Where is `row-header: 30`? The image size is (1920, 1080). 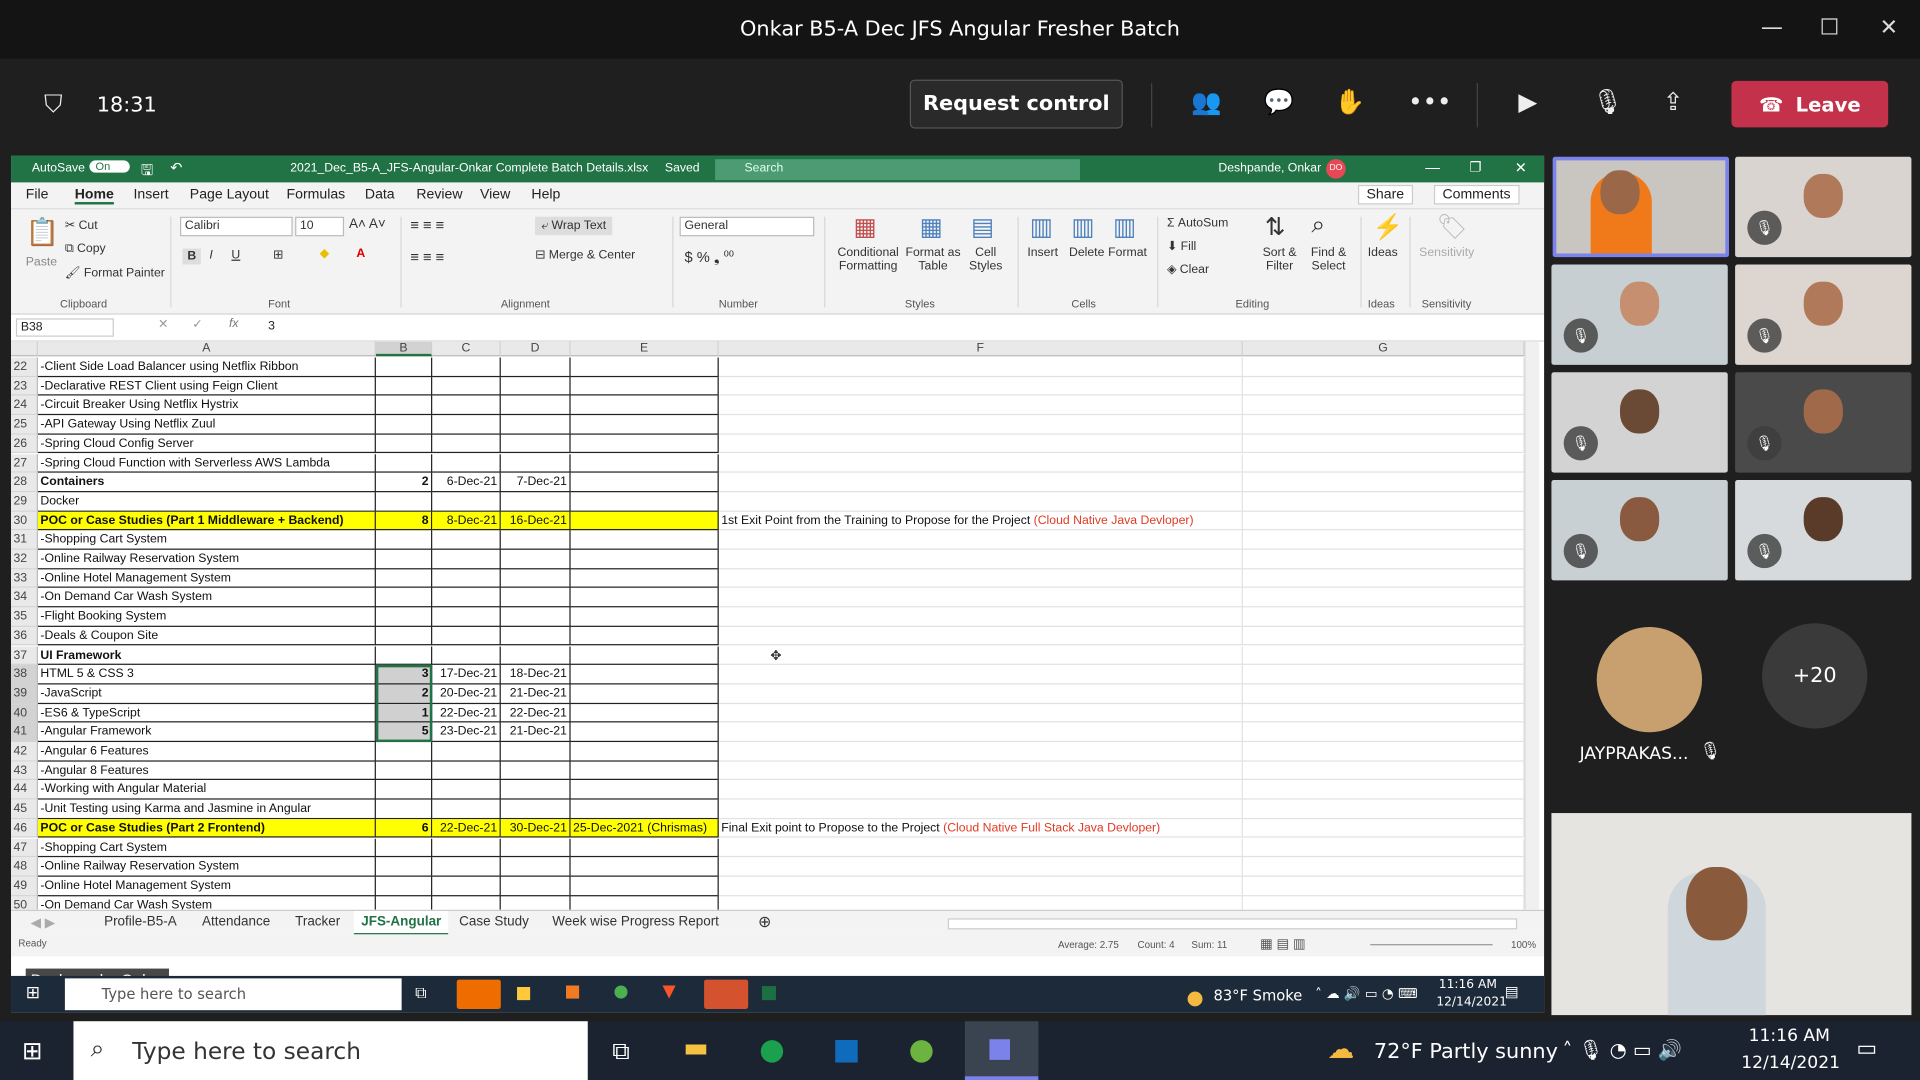 row-header: 30 is located at coordinates (24, 521).